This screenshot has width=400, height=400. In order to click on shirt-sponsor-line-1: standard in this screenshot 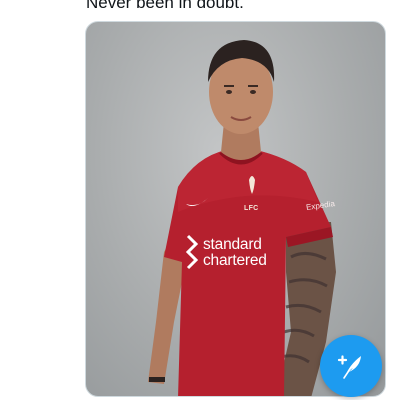, I will do `click(232, 244)`.